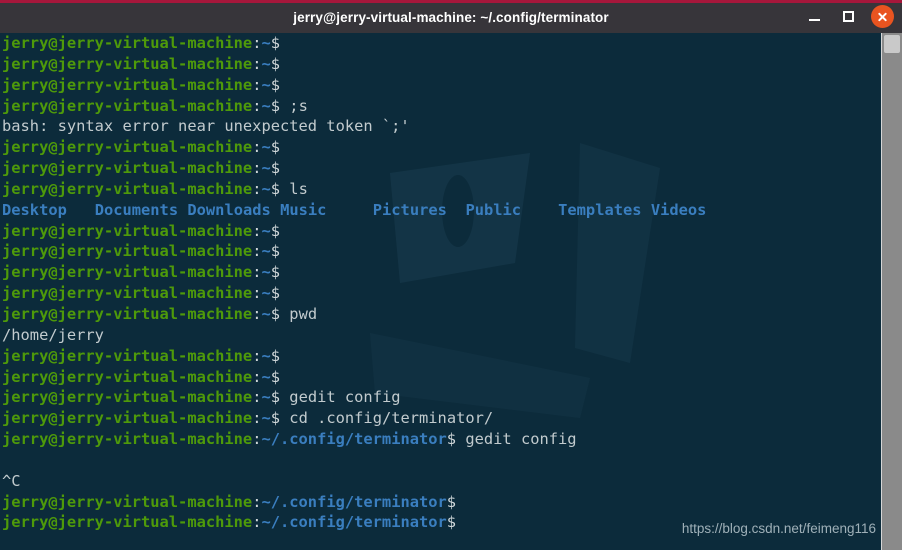  What do you see at coordinates (299, 313) in the screenshot?
I see `prompt-command: pwd` at bounding box center [299, 313].